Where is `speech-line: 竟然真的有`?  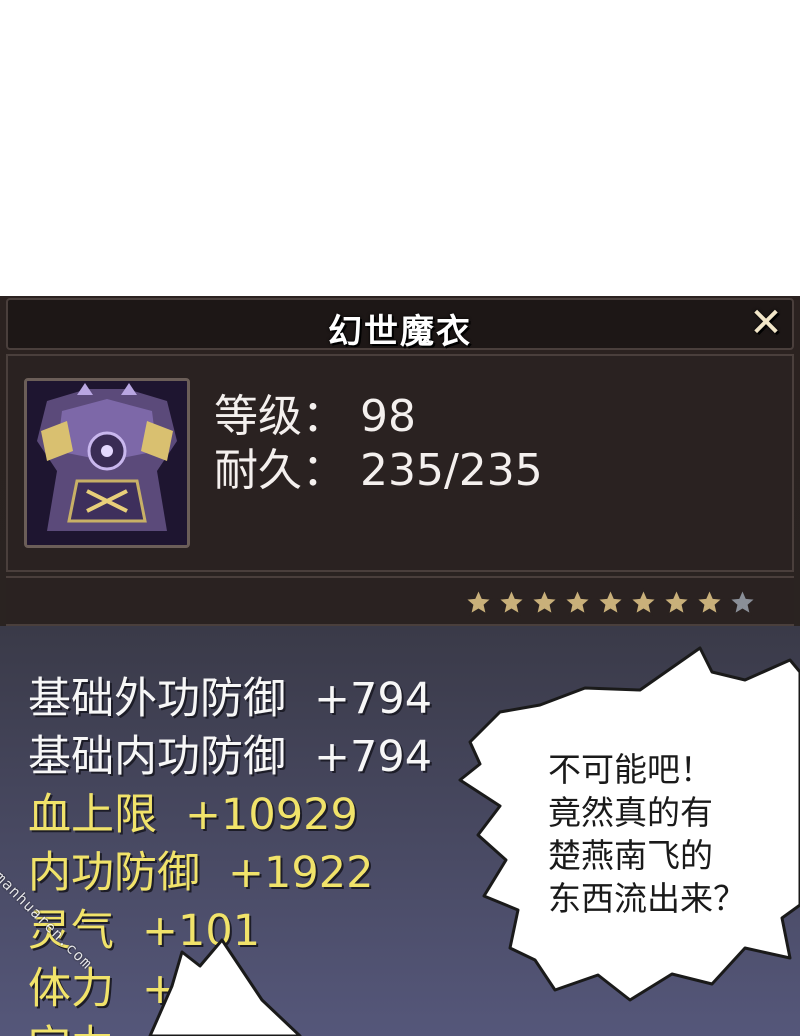 speech-line: 竟然真的有 is located at coordinates (630, 812).